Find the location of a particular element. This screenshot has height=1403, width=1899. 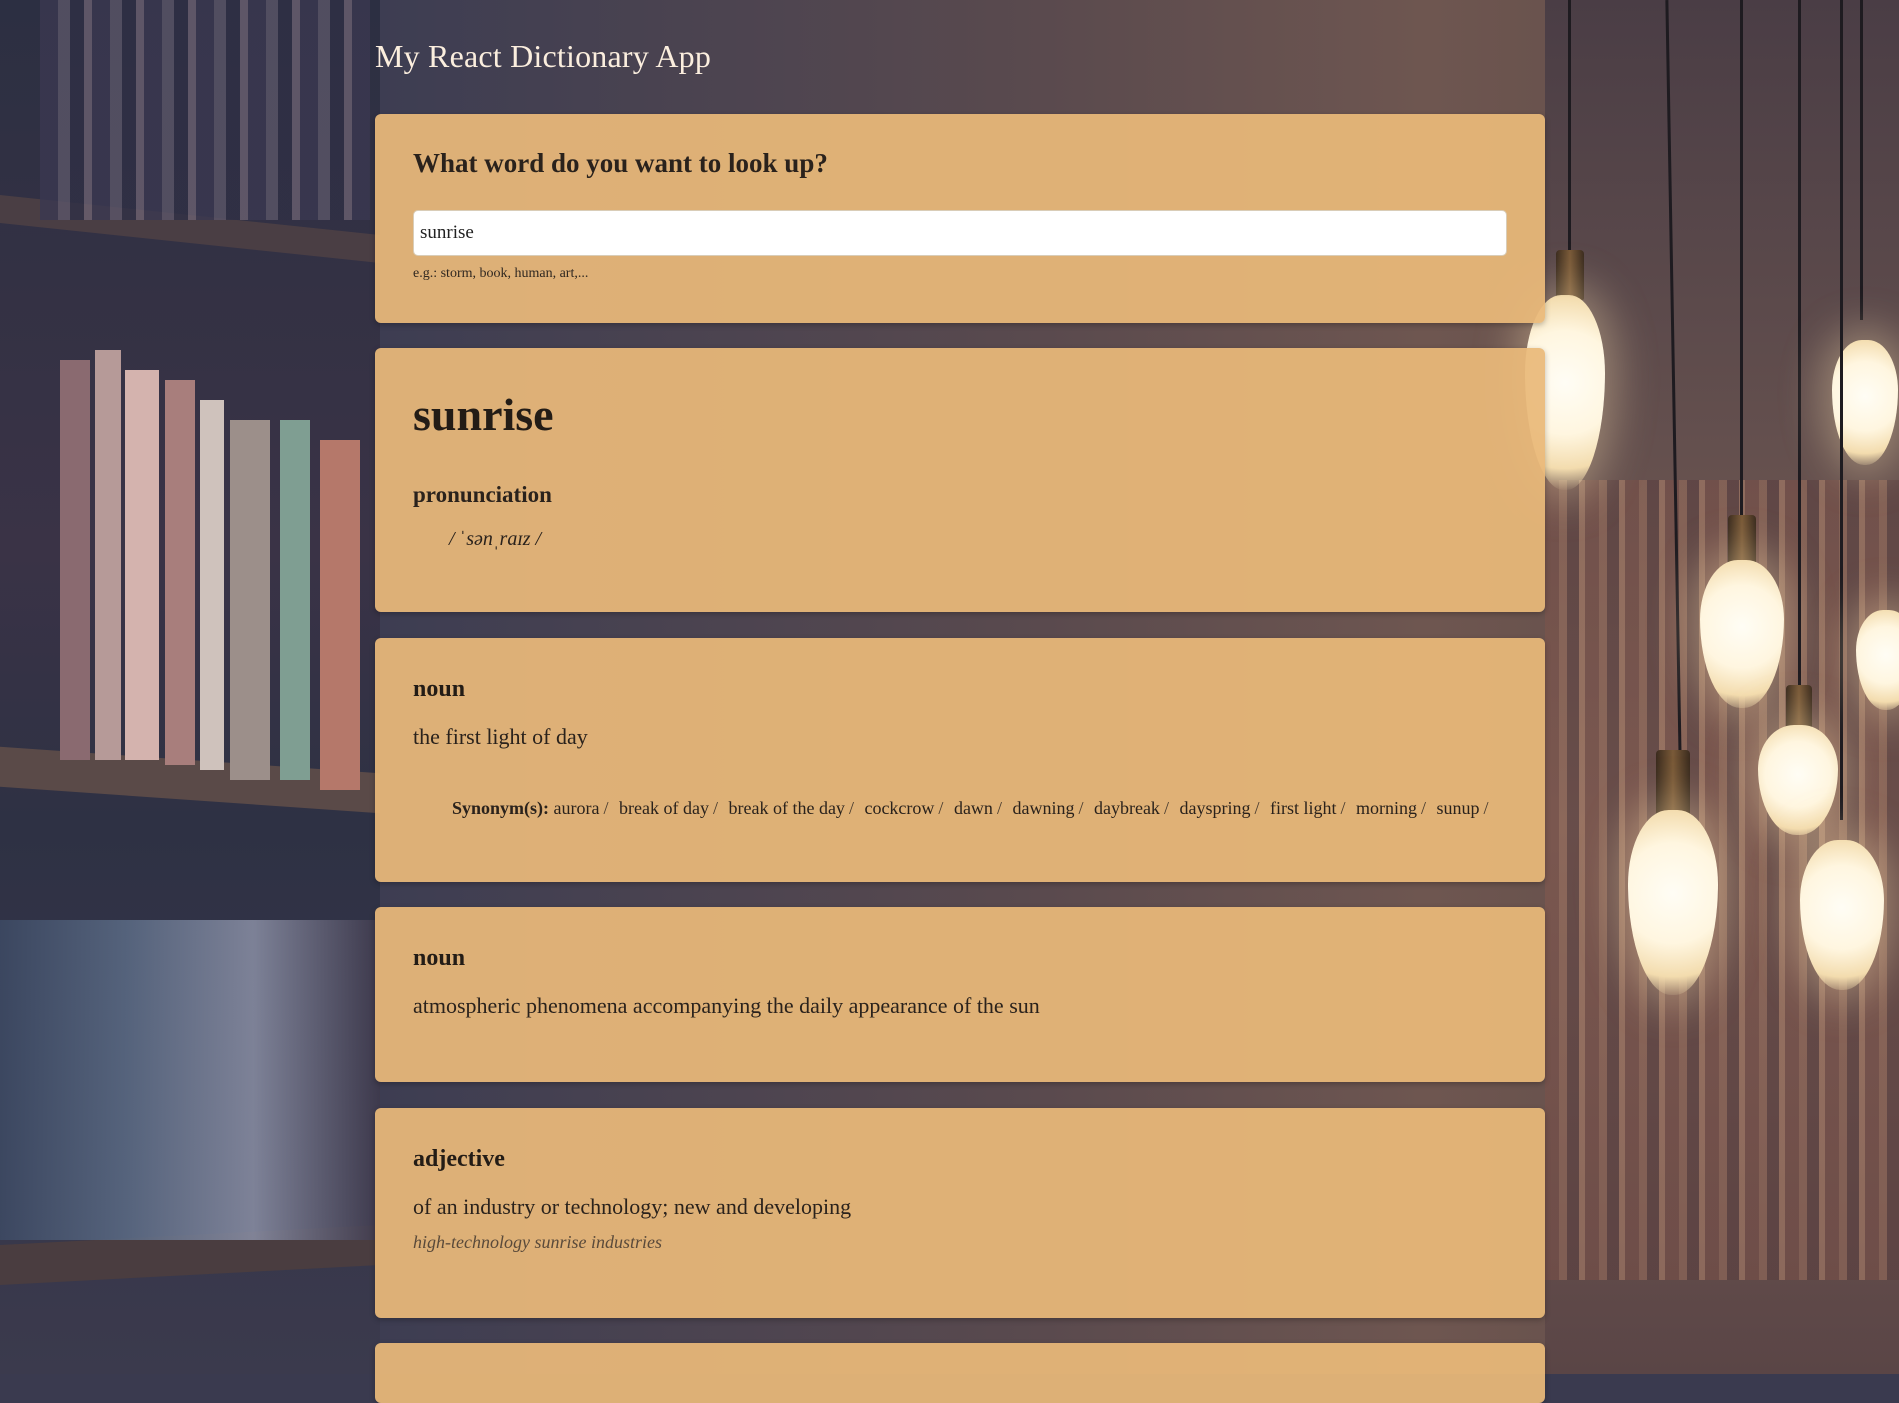

part-of-speech: adjective is located at coordinates (459, 1159).